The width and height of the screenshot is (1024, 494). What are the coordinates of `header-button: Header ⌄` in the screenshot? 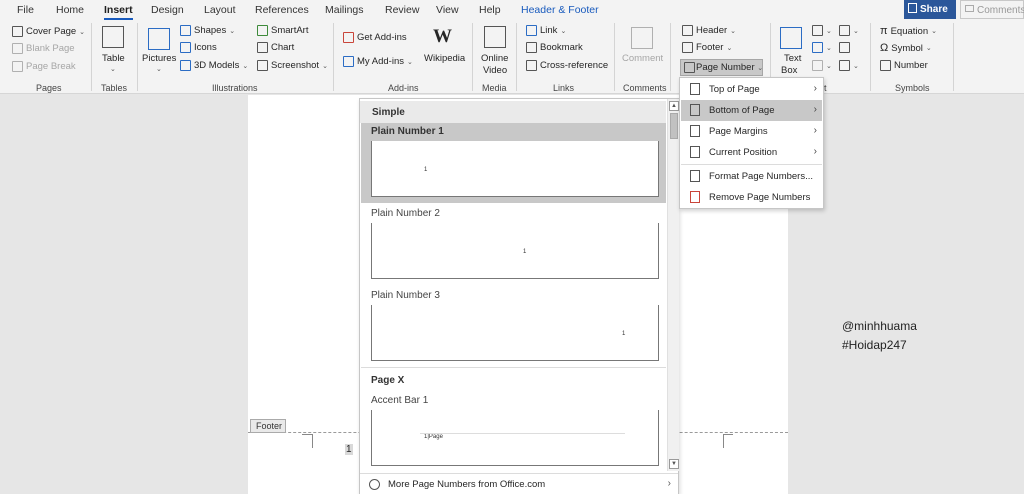 It's located at (709, 30).